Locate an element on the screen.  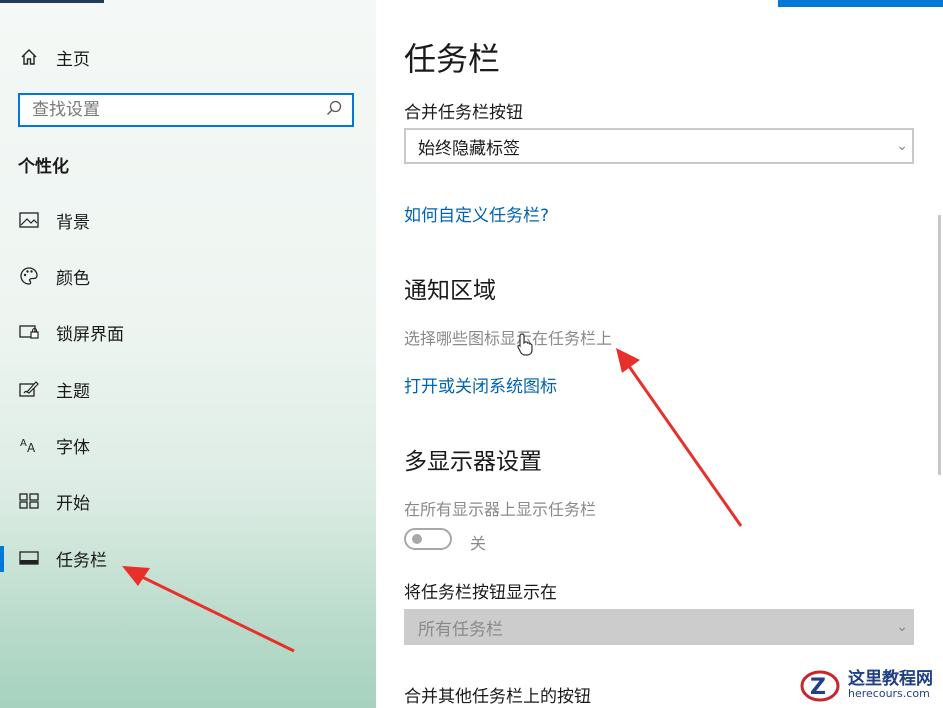
system-icons-link: 打开或关闭系统图标 is located at coordinates (480, 384).